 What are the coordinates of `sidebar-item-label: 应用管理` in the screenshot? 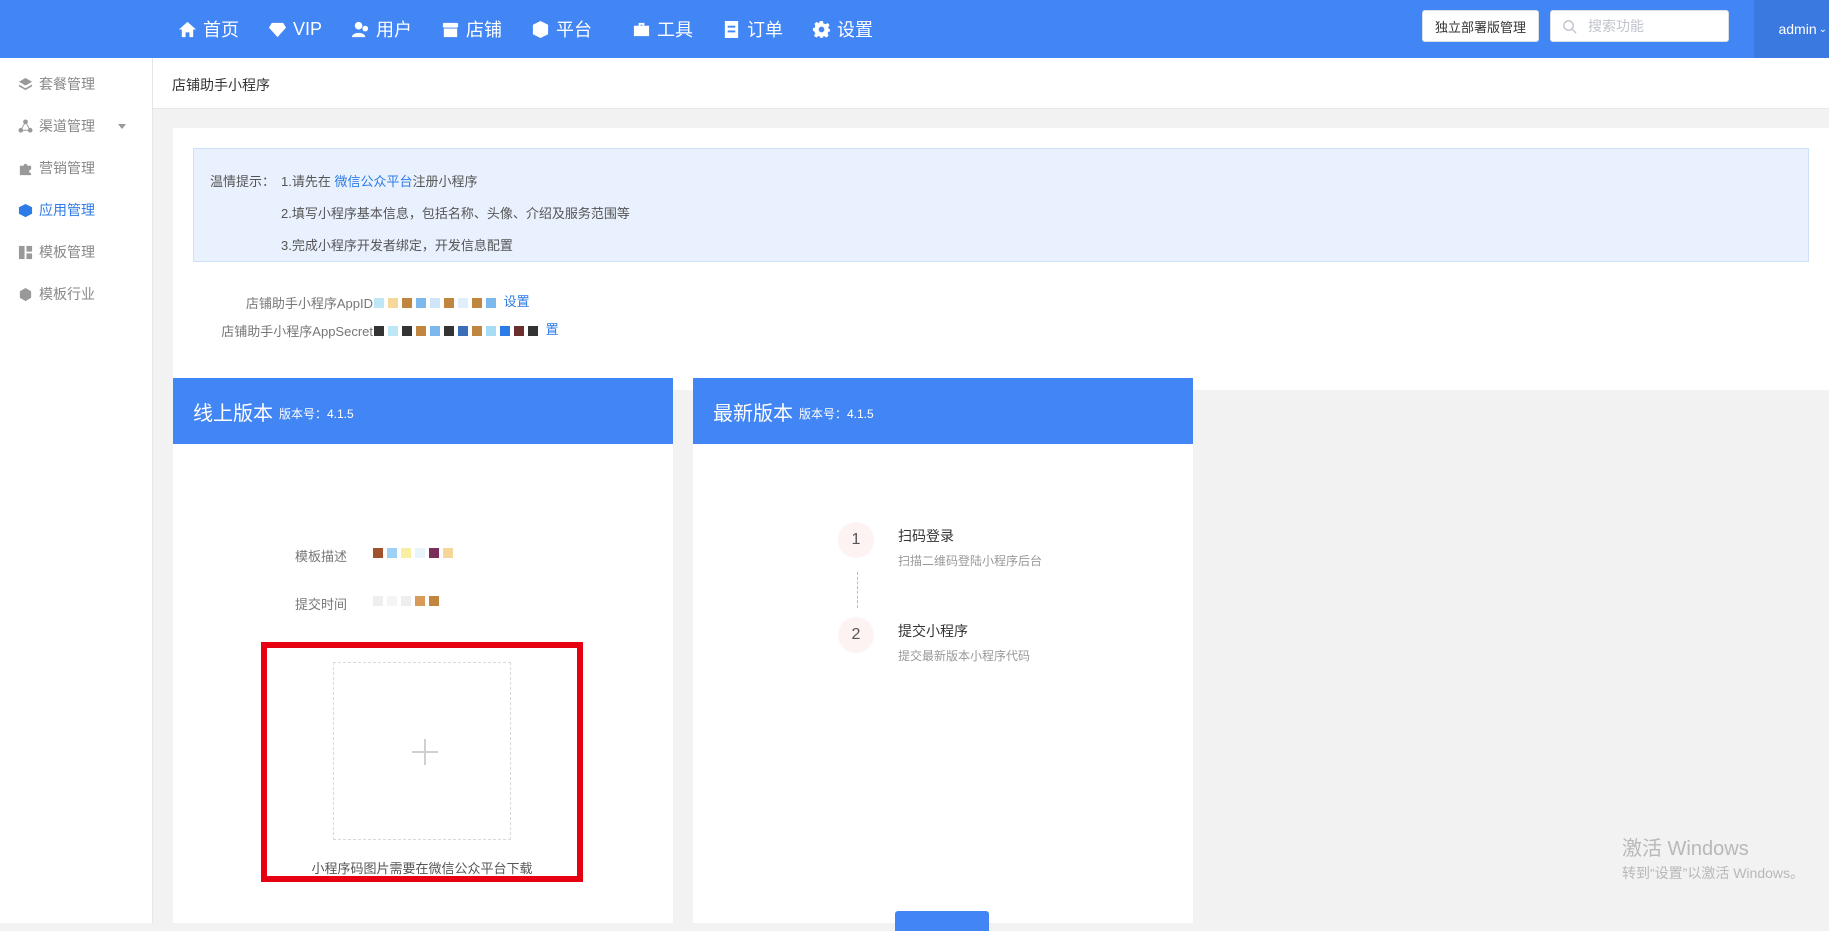 It's located at (67, 210).